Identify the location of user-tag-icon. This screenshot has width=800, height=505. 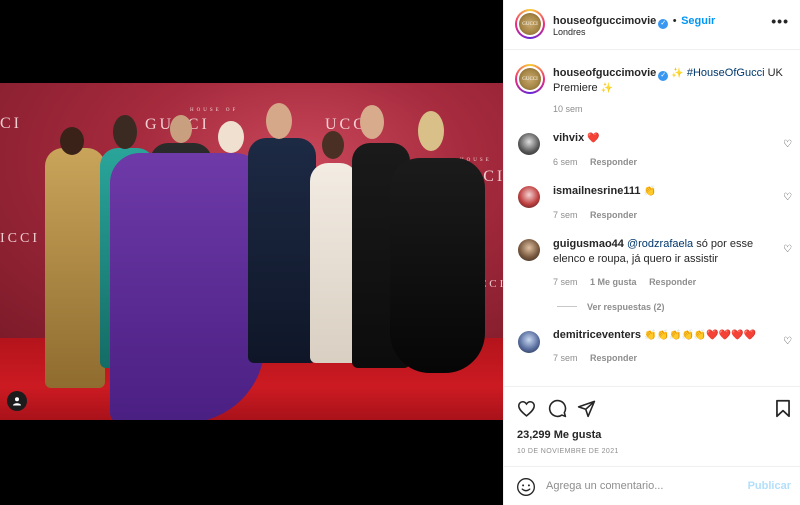
(17, 401).